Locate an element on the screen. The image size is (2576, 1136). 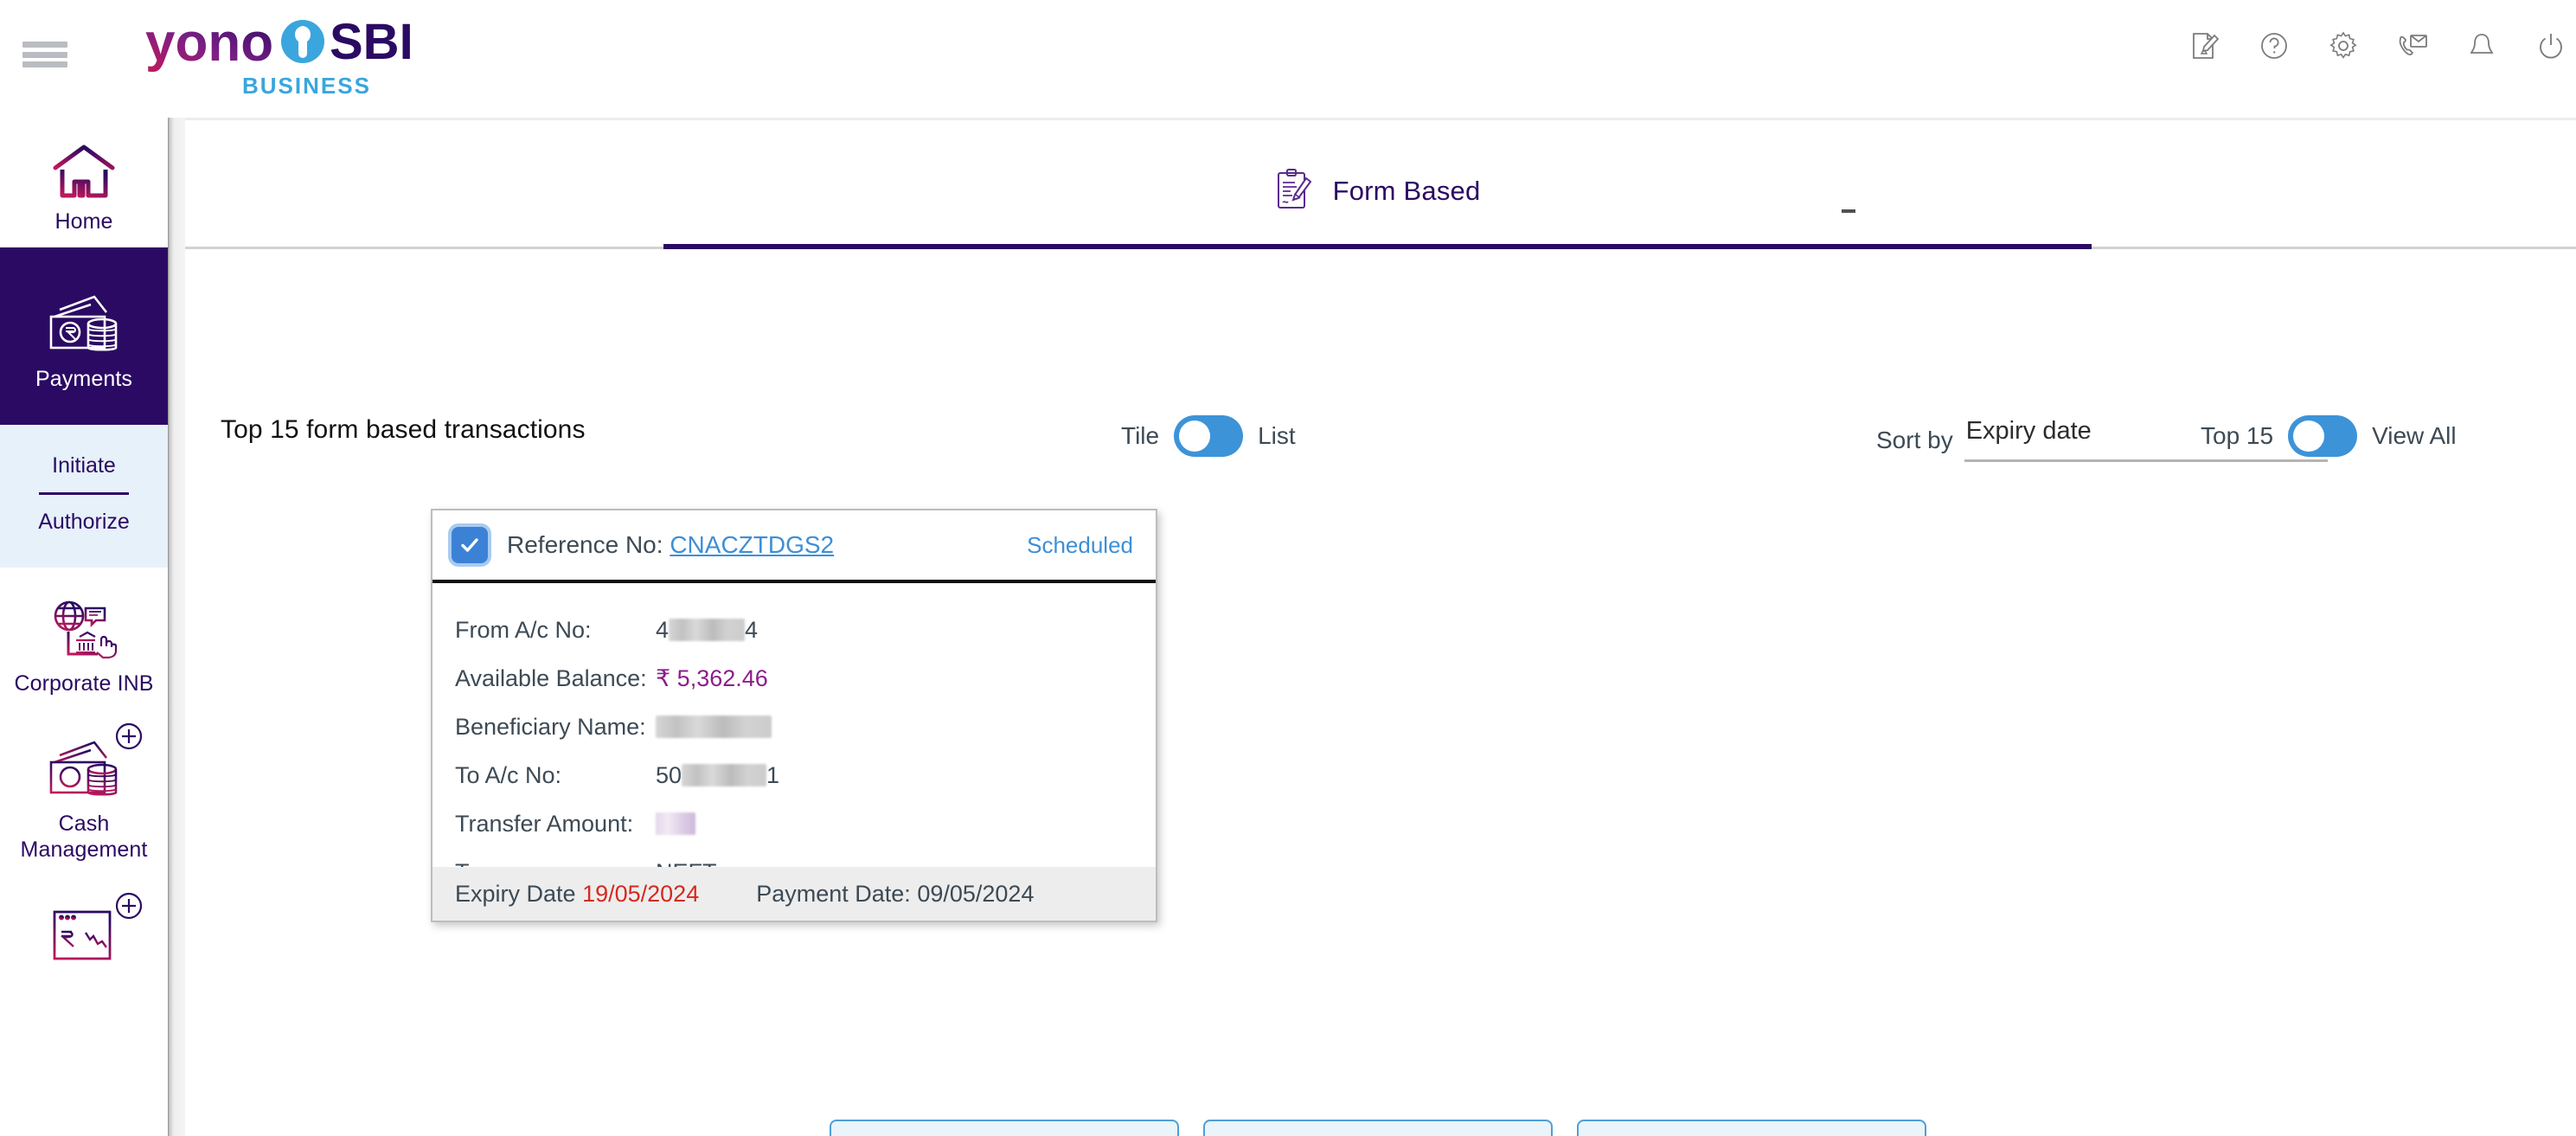
tile-label: Tile is located at coordinates (1140, 435).